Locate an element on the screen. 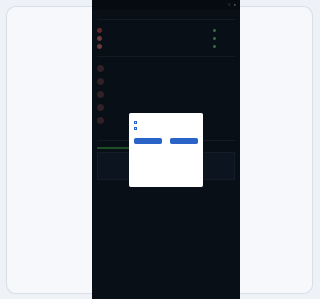  consent-modal is located at coordinates (166, 150).